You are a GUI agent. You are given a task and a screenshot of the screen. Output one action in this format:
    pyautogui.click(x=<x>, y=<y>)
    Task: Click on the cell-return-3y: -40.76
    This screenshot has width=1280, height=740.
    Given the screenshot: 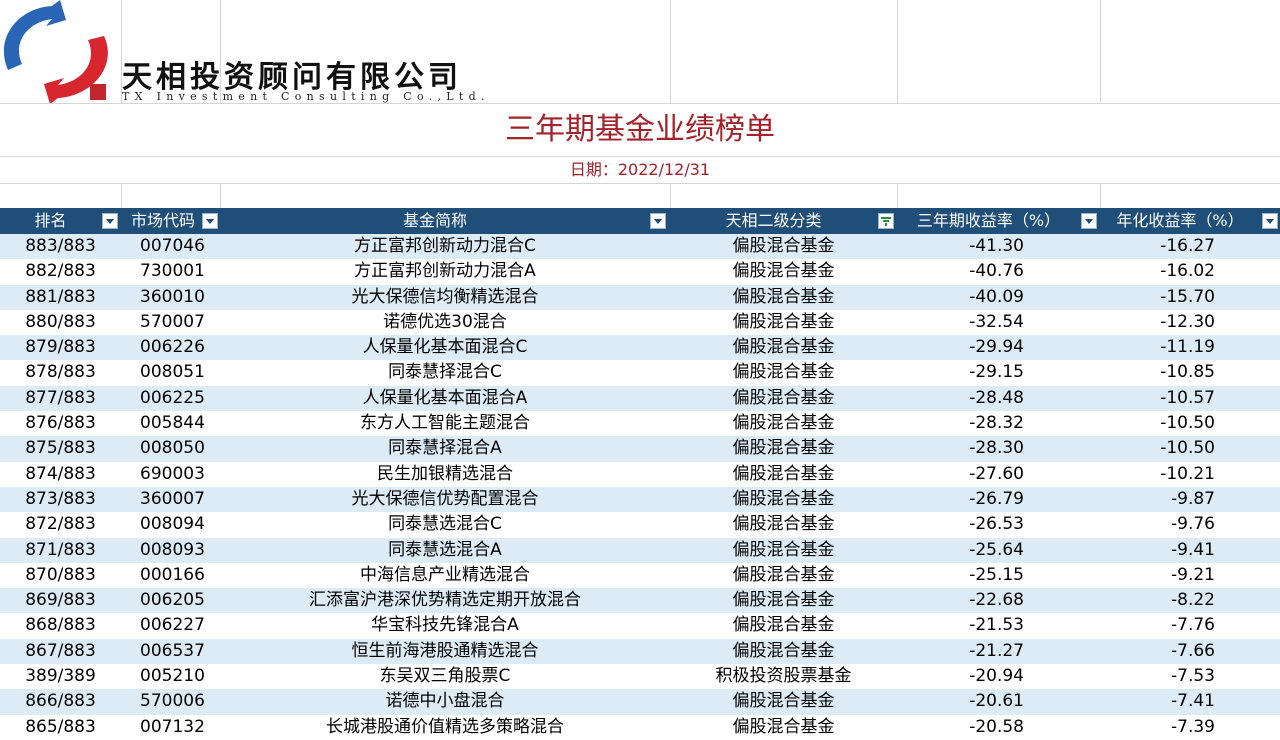 What is the action you would take?
    pyautogui.click(x=996, y=271)
    